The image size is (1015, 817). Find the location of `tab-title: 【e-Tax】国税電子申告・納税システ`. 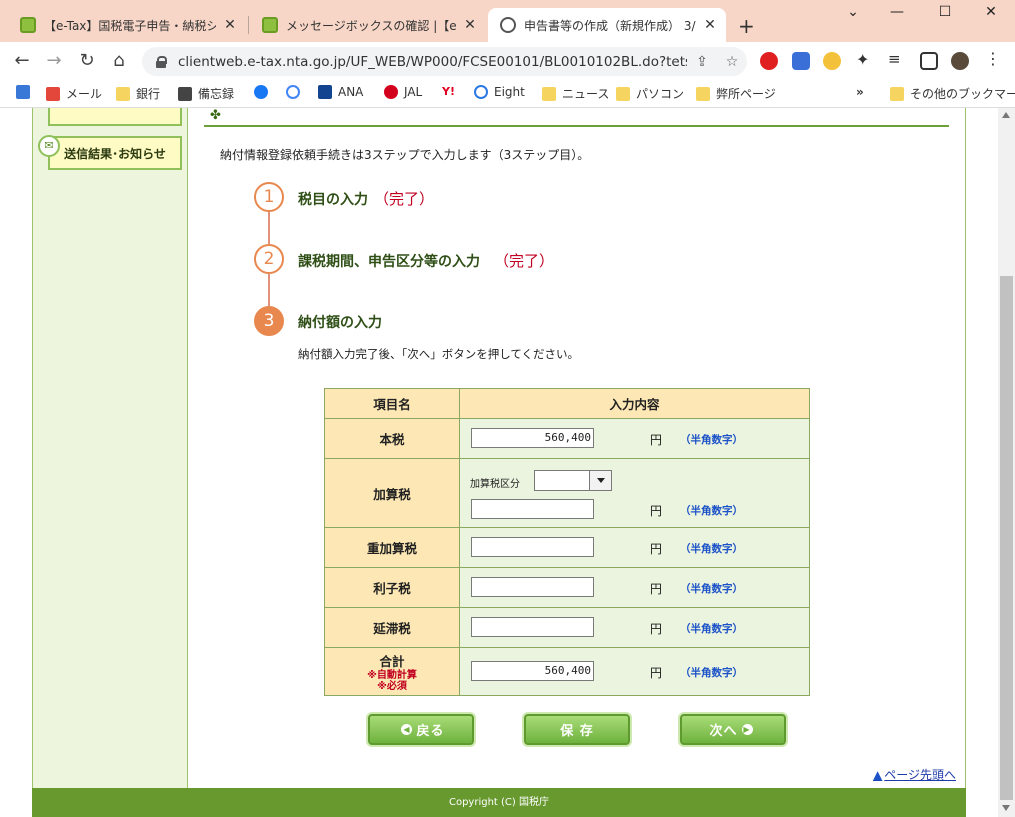

tab-title: 【e-Tax】国税電子申告・納税システ is located at coordinates (130, 25).